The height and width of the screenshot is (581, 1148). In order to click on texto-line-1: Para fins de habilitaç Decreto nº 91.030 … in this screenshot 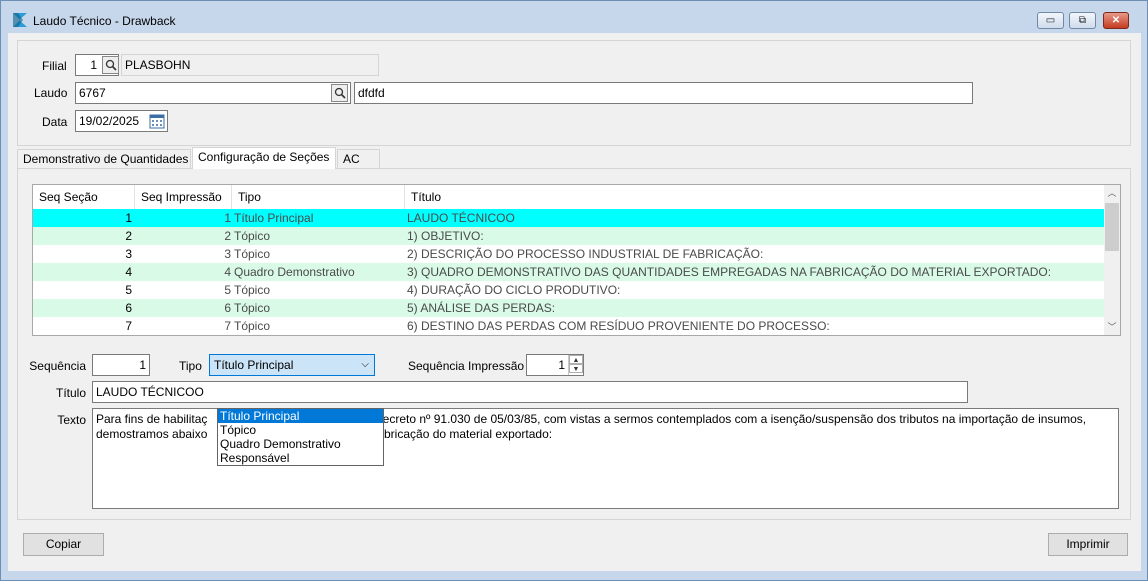, I will do `click(591, 419)`.